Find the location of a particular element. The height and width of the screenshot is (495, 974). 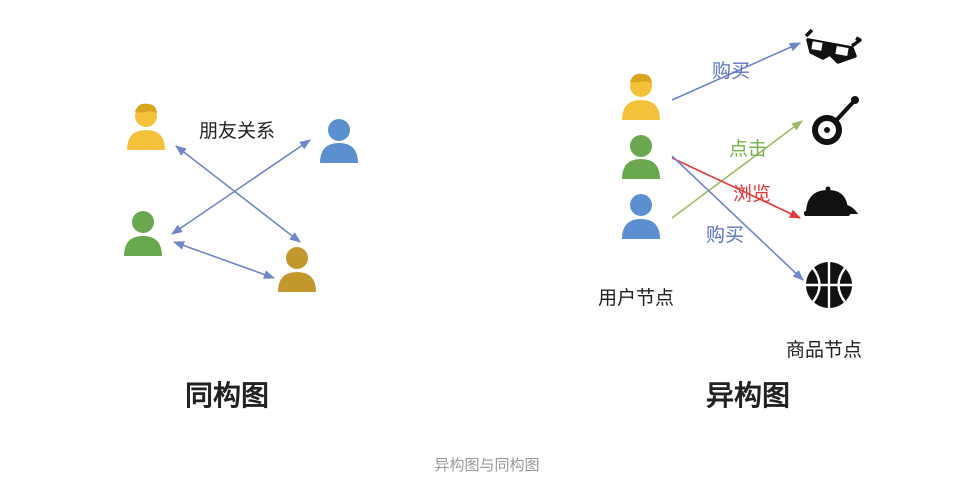

edge-label-buy-2: 购买 is located at coordinates (725, 235).